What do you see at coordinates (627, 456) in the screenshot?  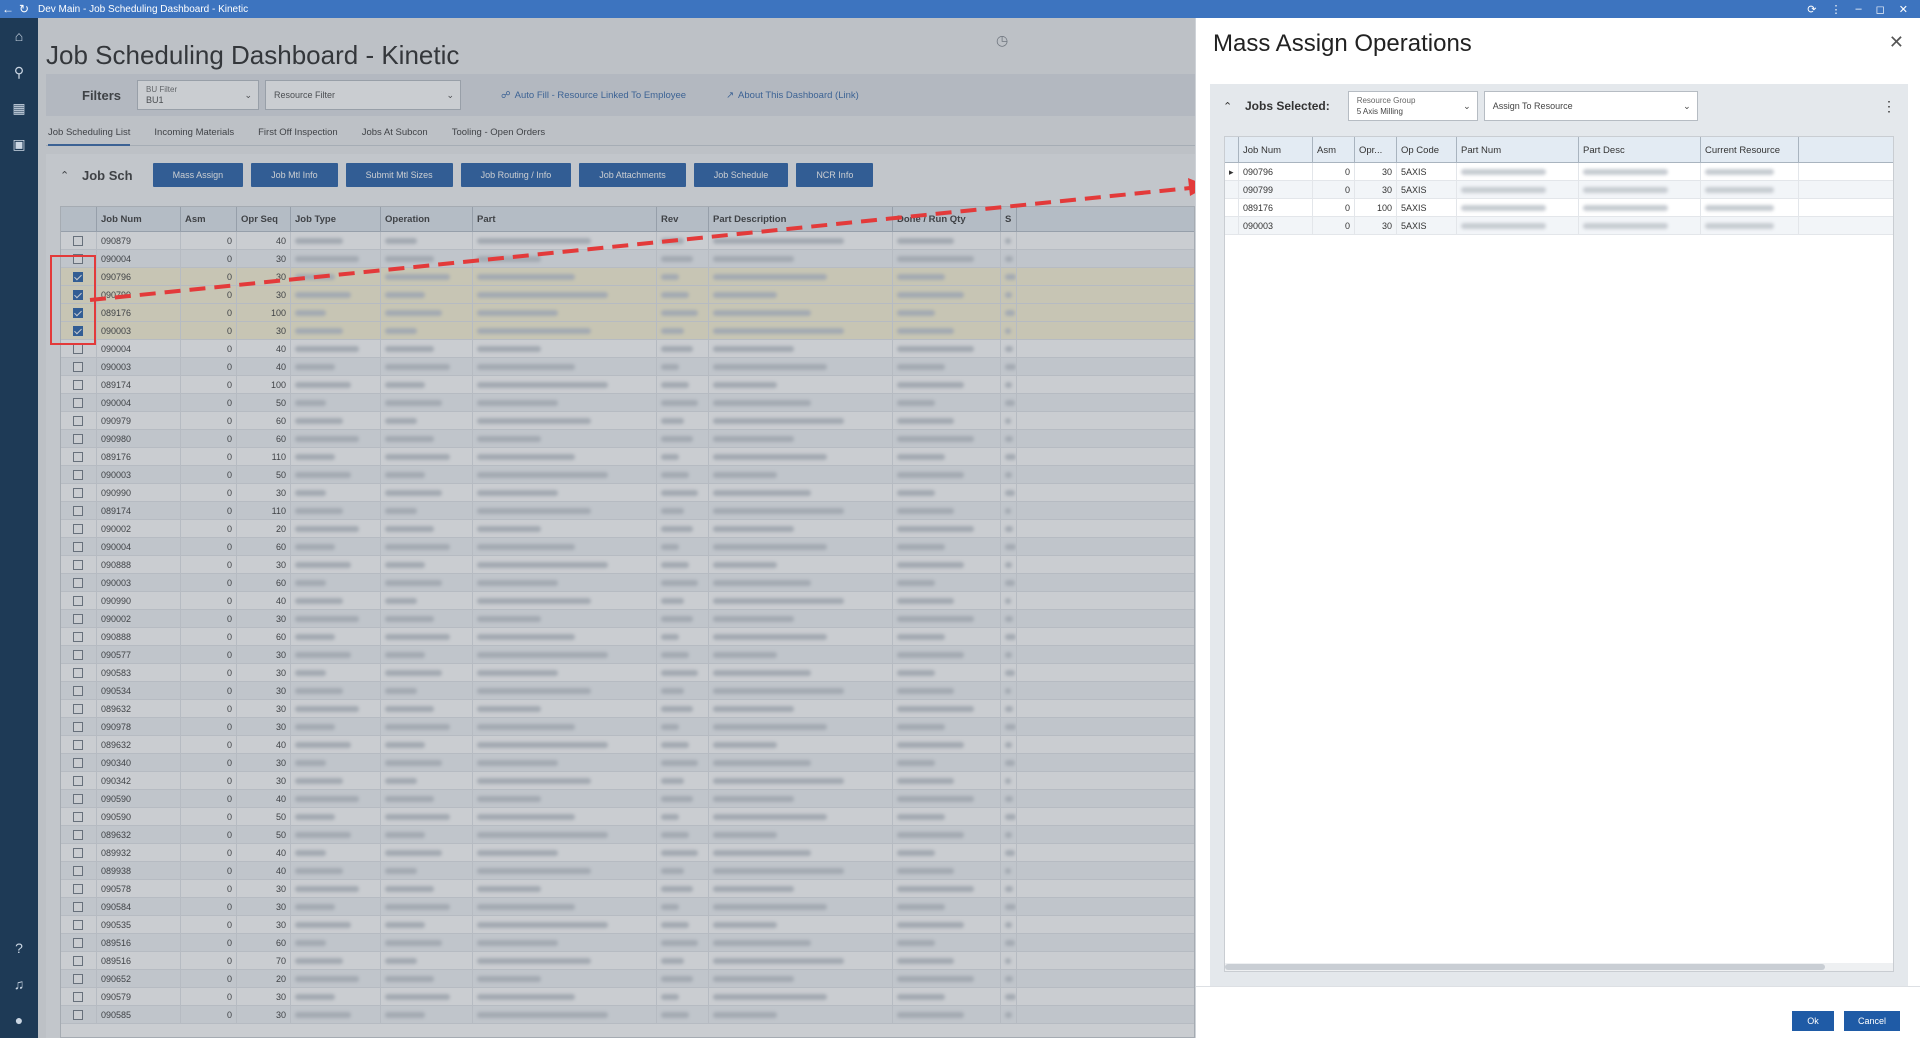 I see `table-row: 089176 0 110` at bounding box center [627, 456].